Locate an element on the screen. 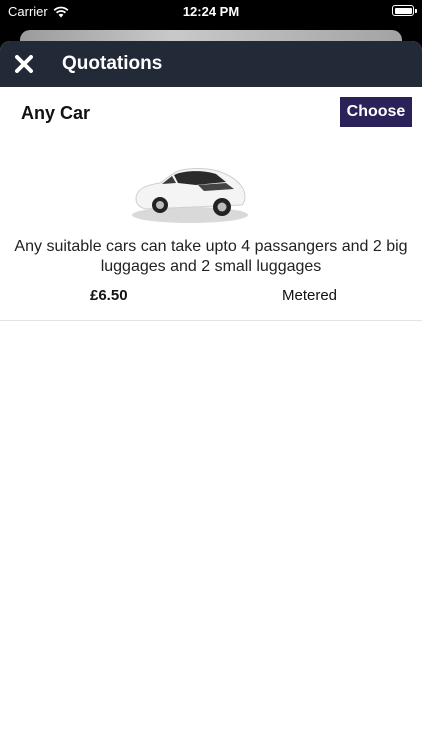 The width and height of the screenshot is (422, 750). car-image is located at coordinates (190, 195).